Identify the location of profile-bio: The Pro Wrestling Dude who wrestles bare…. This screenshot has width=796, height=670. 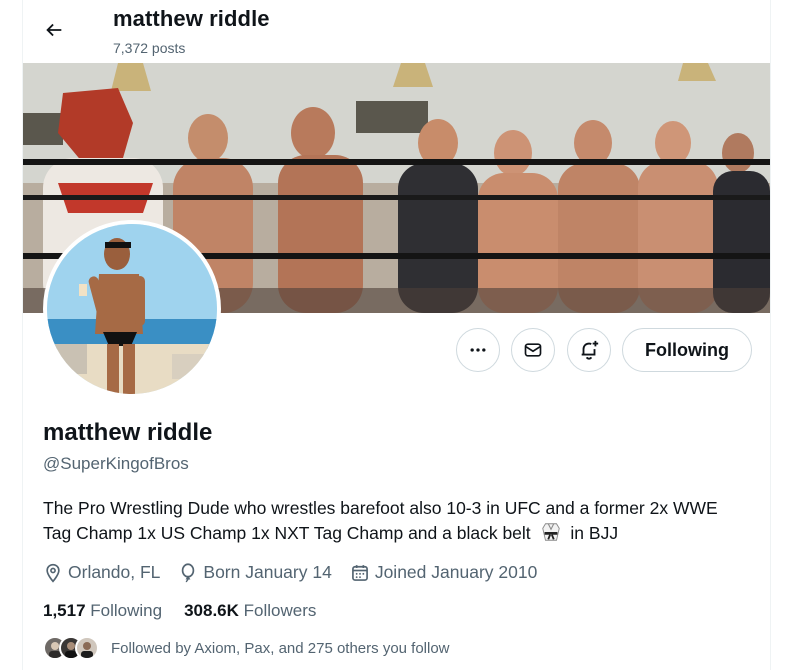
(393, 523).